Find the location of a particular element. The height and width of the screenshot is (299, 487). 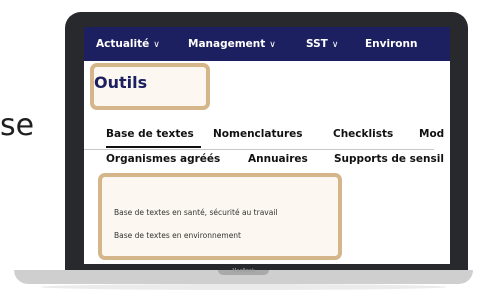

laptop-shadow is located at coordinates (243, 287).